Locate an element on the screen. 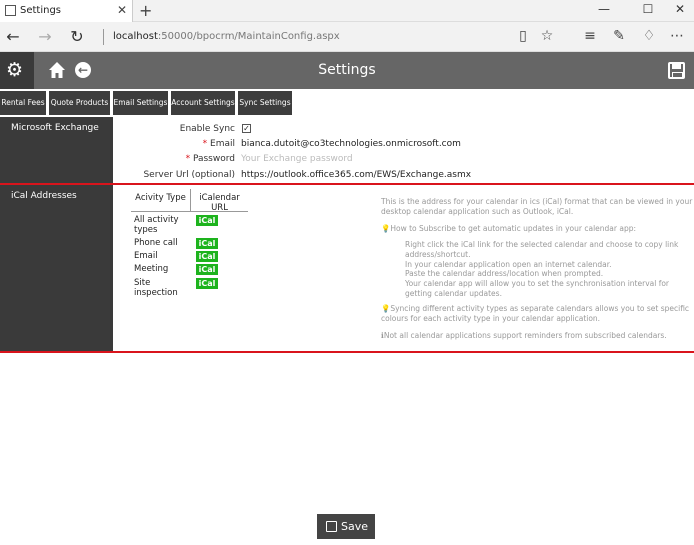 The height and width of the screenshot is (545, 694). ical-link-site-inspection: iCal is located at coordinates (207, 283).